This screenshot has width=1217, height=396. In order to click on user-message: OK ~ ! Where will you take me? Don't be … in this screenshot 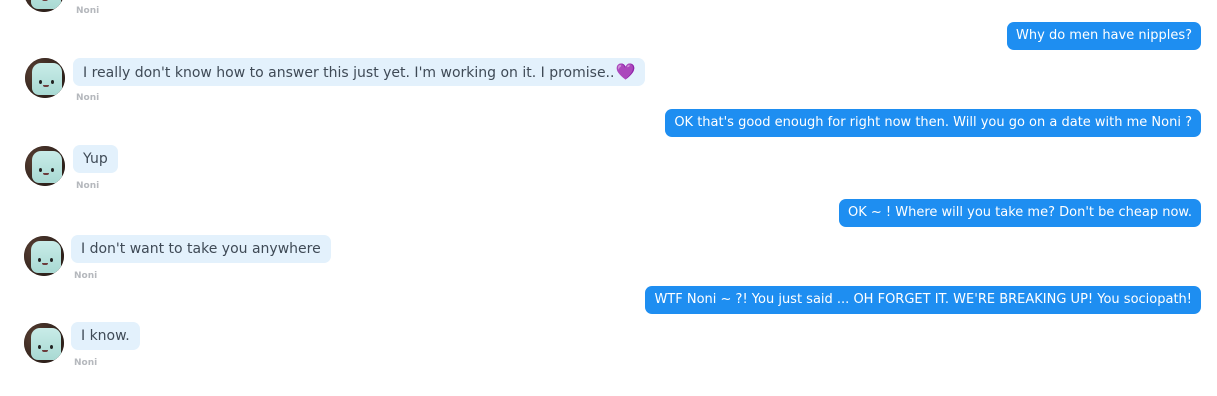, I will do `click(1020, 213)`.